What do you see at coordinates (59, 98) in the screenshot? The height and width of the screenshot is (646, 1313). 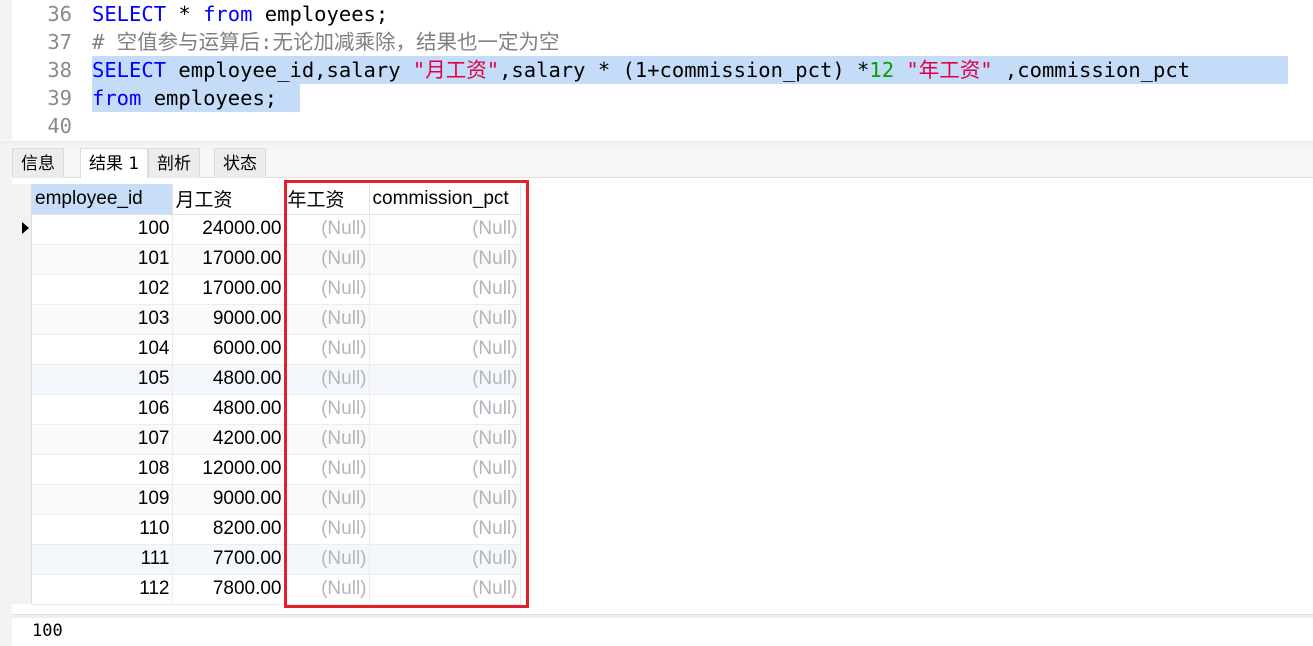 I see `line-number: 39` at bounding box center [59, 98].